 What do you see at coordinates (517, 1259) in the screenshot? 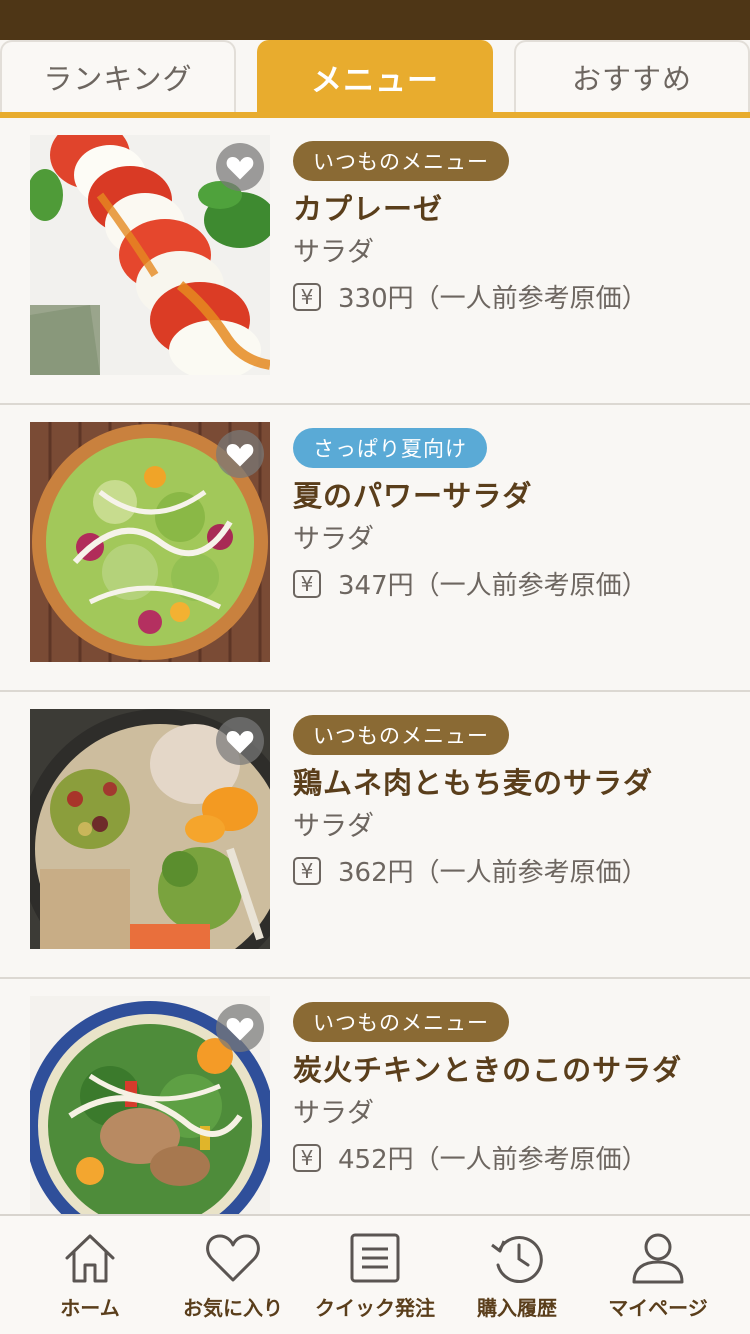
I see `history-icon` at bounding box center [517, 1259].